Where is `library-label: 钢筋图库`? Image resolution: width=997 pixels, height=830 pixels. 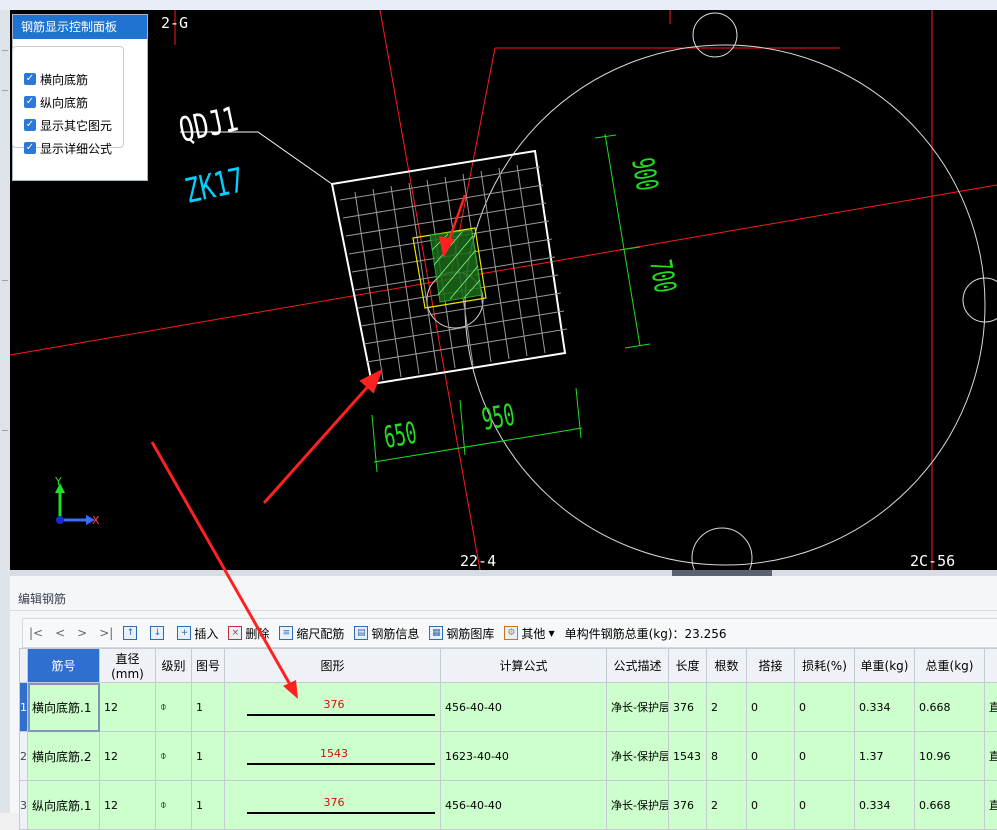 library-label: 钢筋图库 is located at coordinates (470, 633).